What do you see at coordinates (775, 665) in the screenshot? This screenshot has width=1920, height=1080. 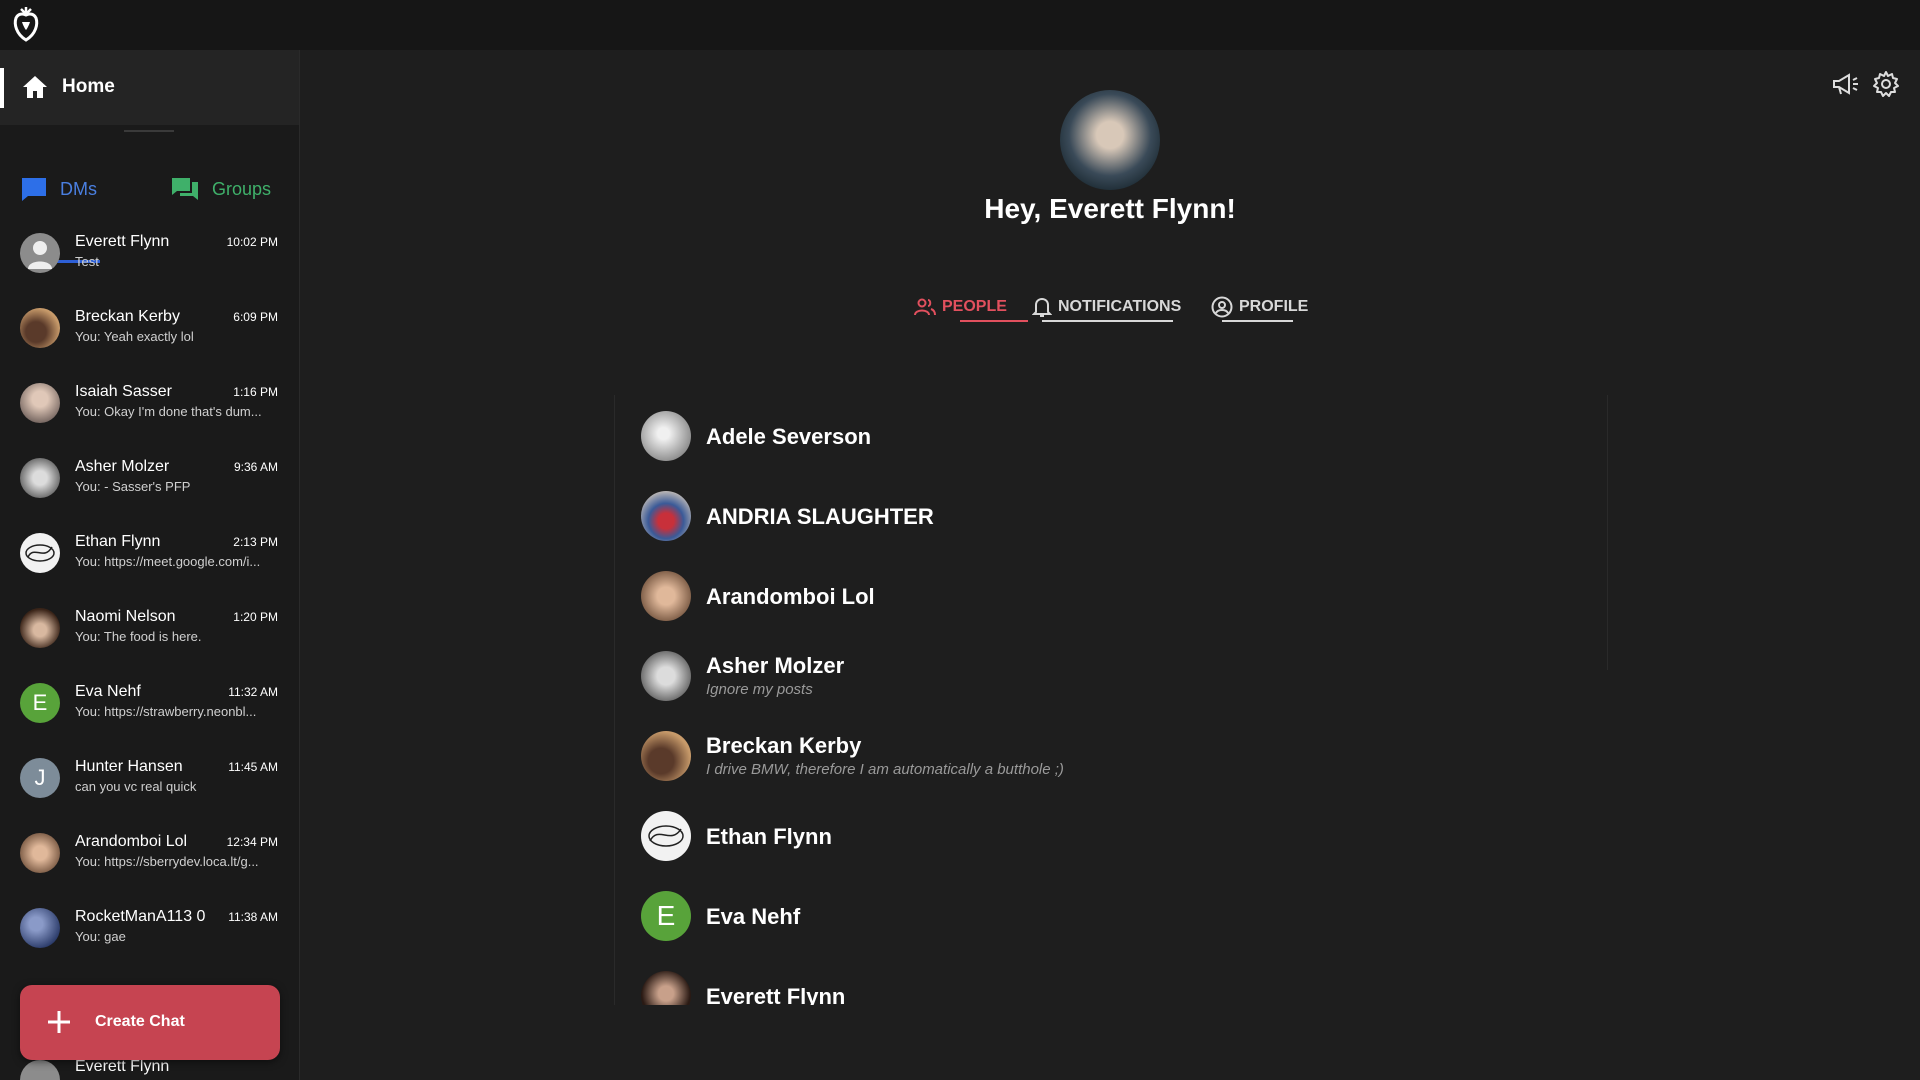 I see `person-name: Asher Molzer` at bounding box center [775, 665].